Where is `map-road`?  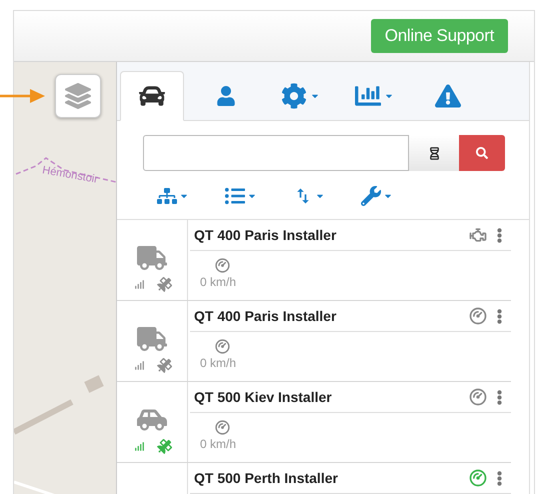 map-road is located at coordinates (44, 417).